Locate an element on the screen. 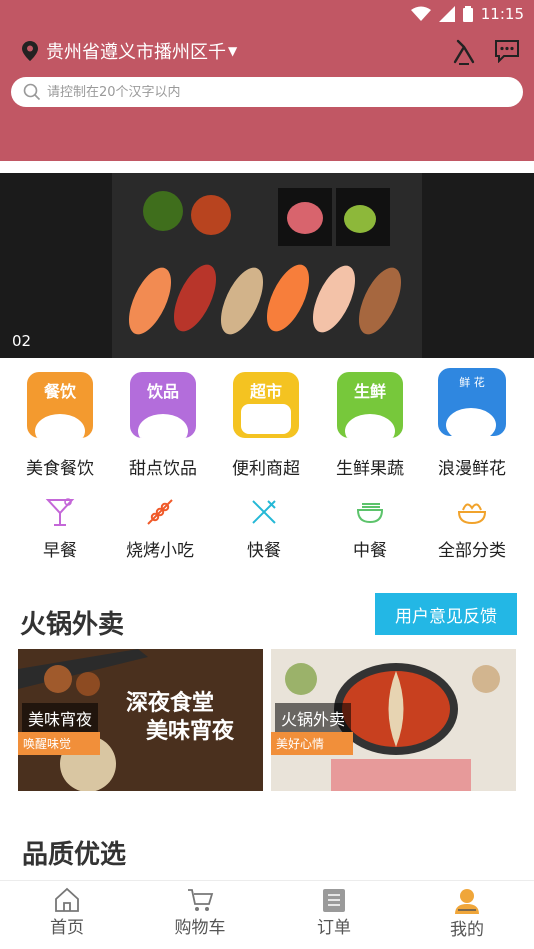 This screenshot has width=534, height=949. tab-home: 首页 is located at coordinates (67, 912).